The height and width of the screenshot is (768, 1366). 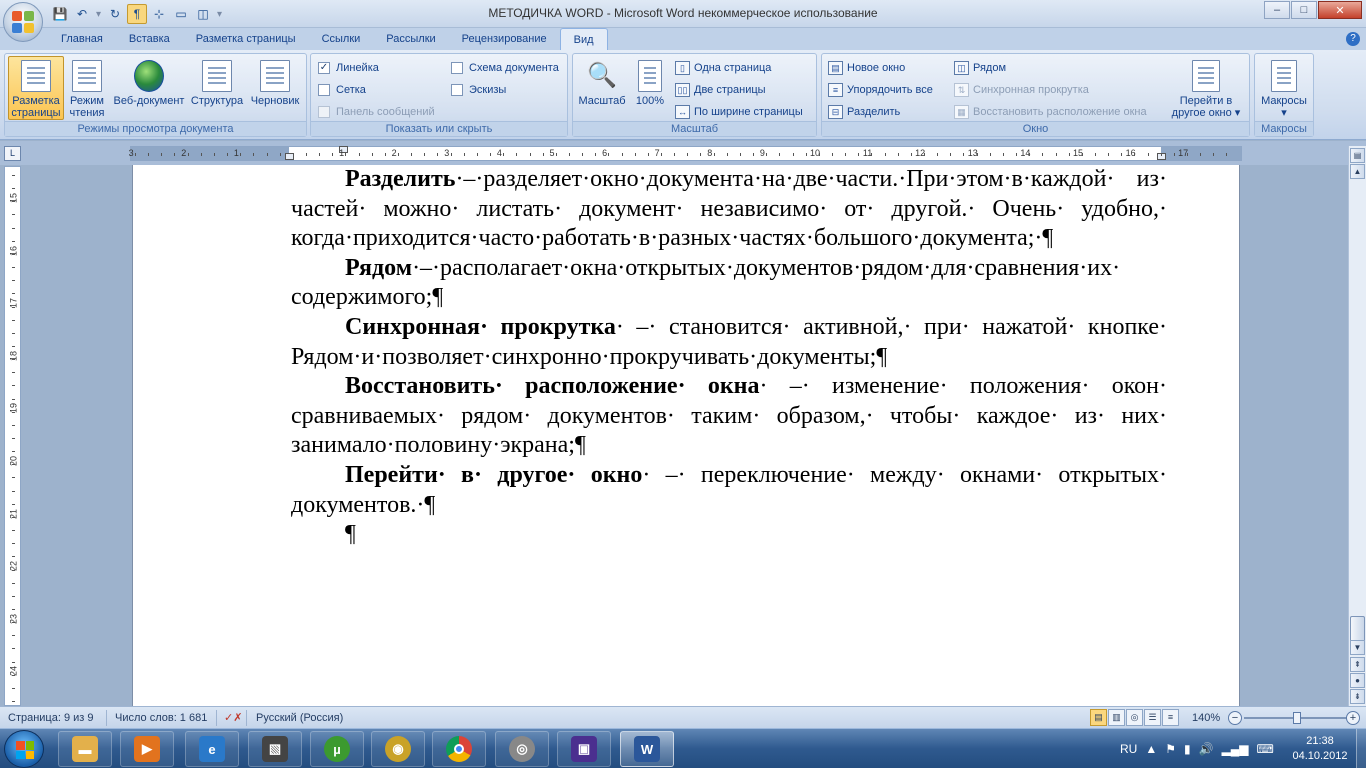 I want to click on docmap-checkbox-row: Схема документа, so click(x=505, y=68).